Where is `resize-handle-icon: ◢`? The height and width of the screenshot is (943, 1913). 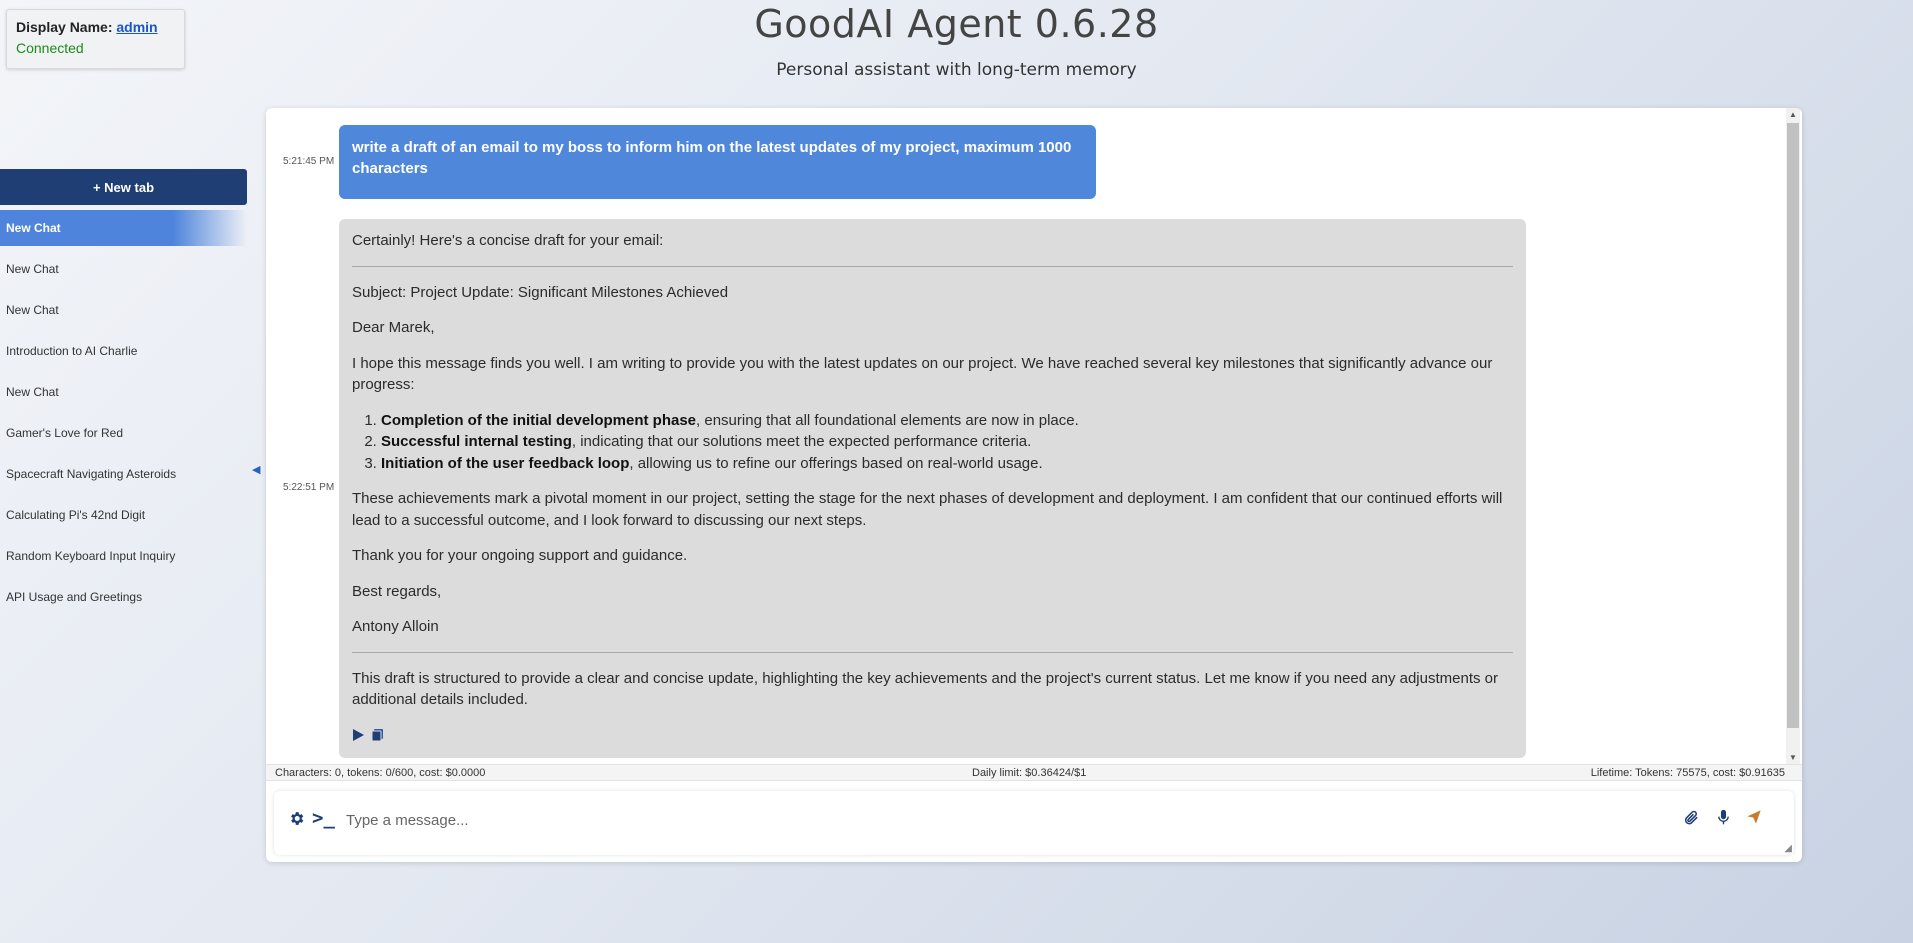 resize-handle-icon: ◢ is located at coordinates (1788, 848).